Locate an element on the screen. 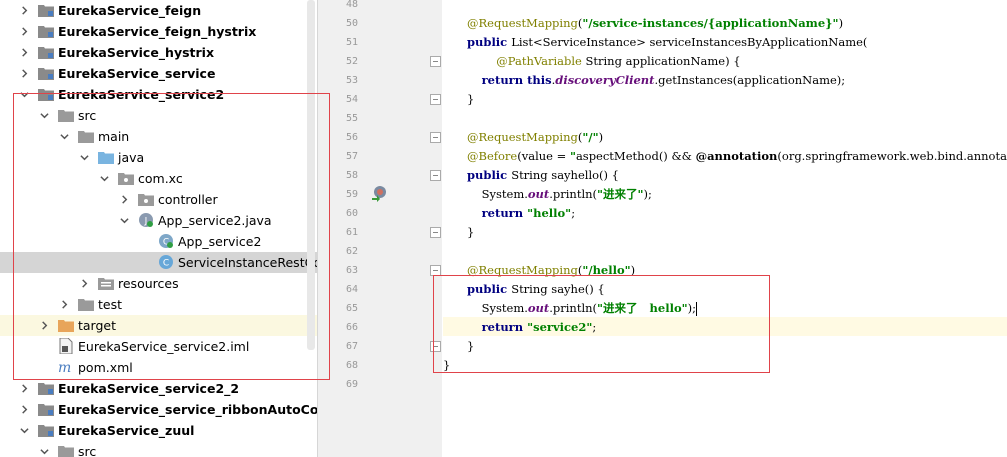 Image resolution: width=1007 pixels, height=457 pixels. code-token: () { is located at coordinates (609, 175).